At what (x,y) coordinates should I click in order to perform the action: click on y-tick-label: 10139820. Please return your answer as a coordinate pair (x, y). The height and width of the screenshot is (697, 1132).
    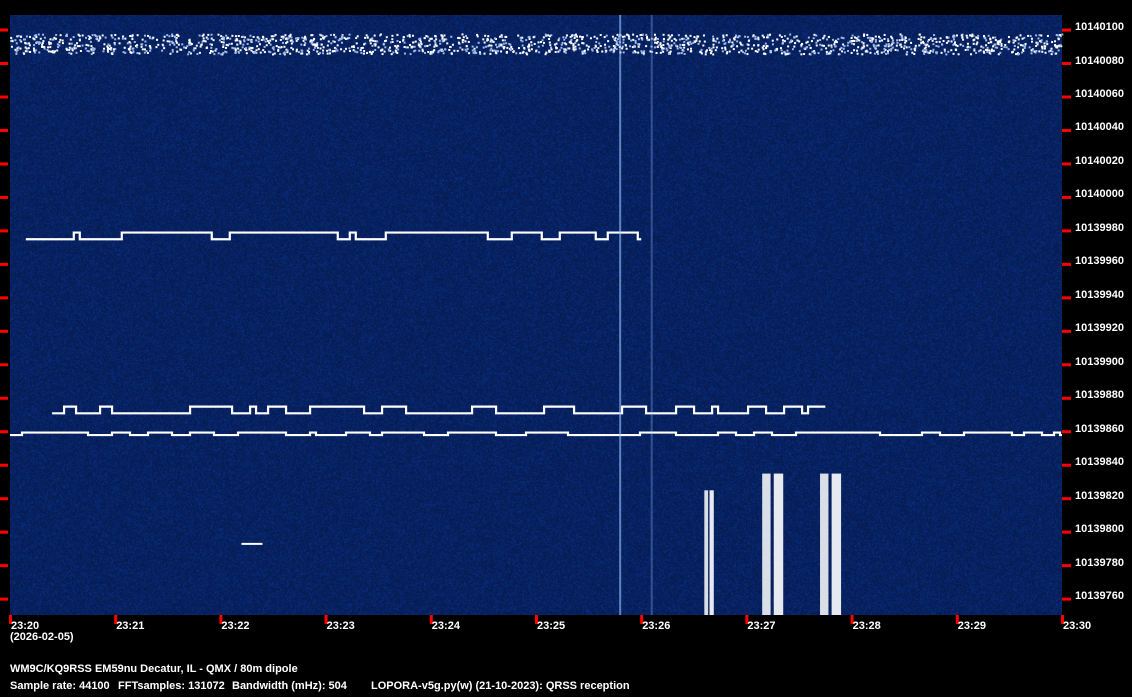
    Looking at the image, I should click on (1099, 495).